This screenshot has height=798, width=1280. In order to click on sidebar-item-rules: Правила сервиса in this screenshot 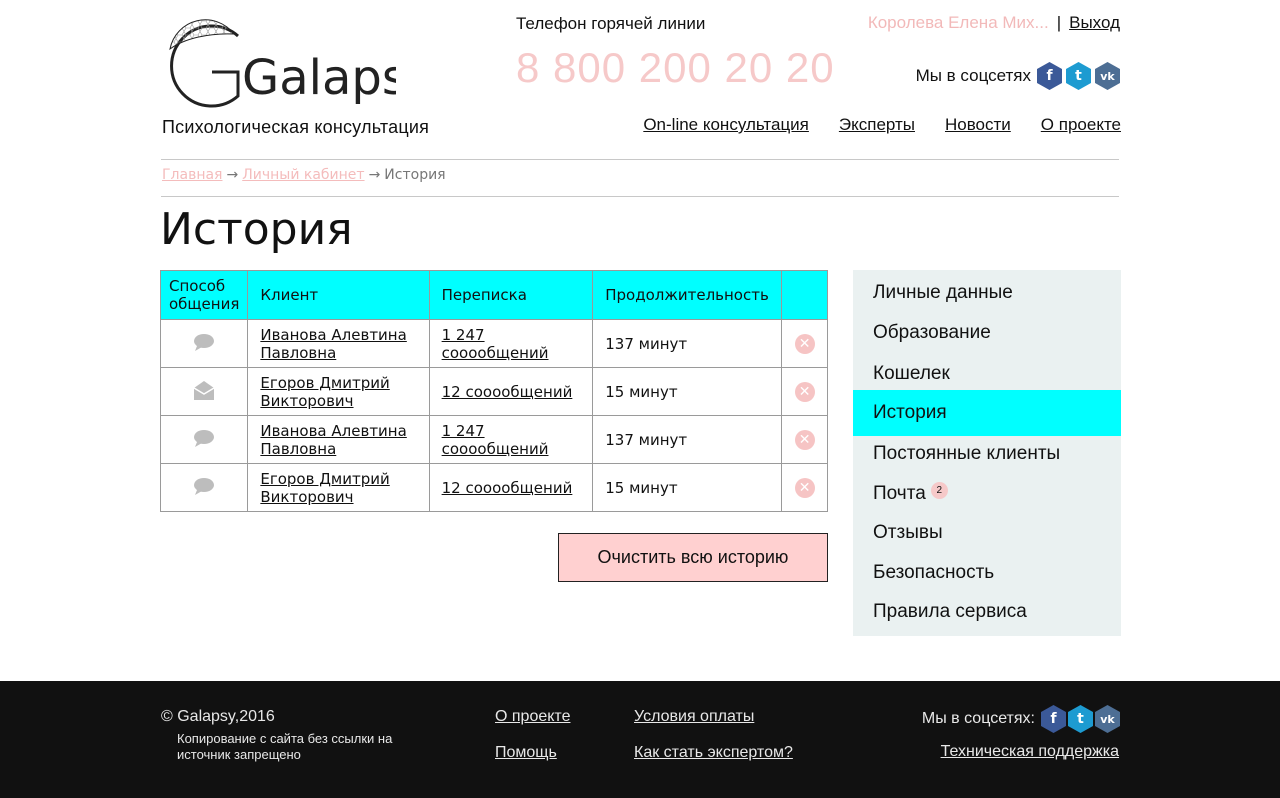, I will do `click(987, 612)`.